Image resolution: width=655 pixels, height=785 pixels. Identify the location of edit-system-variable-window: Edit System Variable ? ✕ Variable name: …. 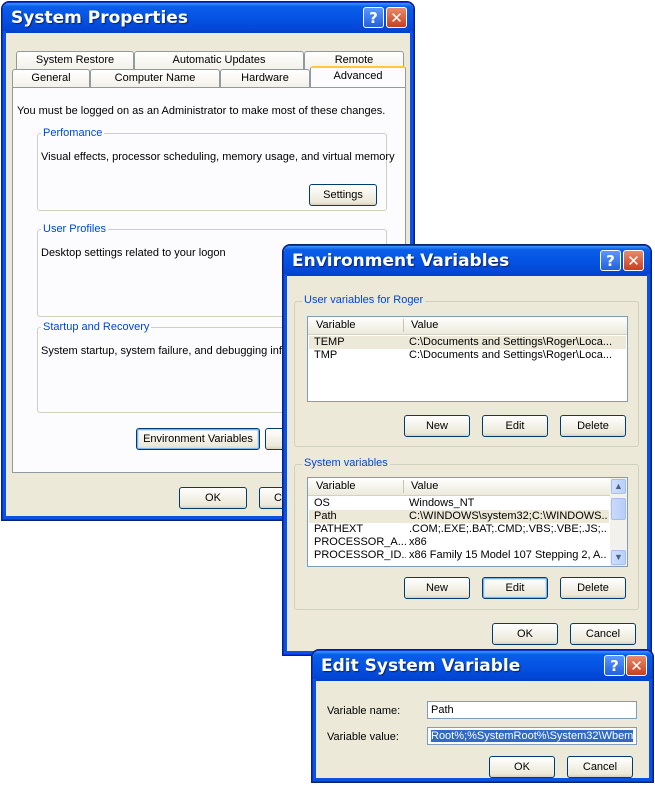
(482, 716).